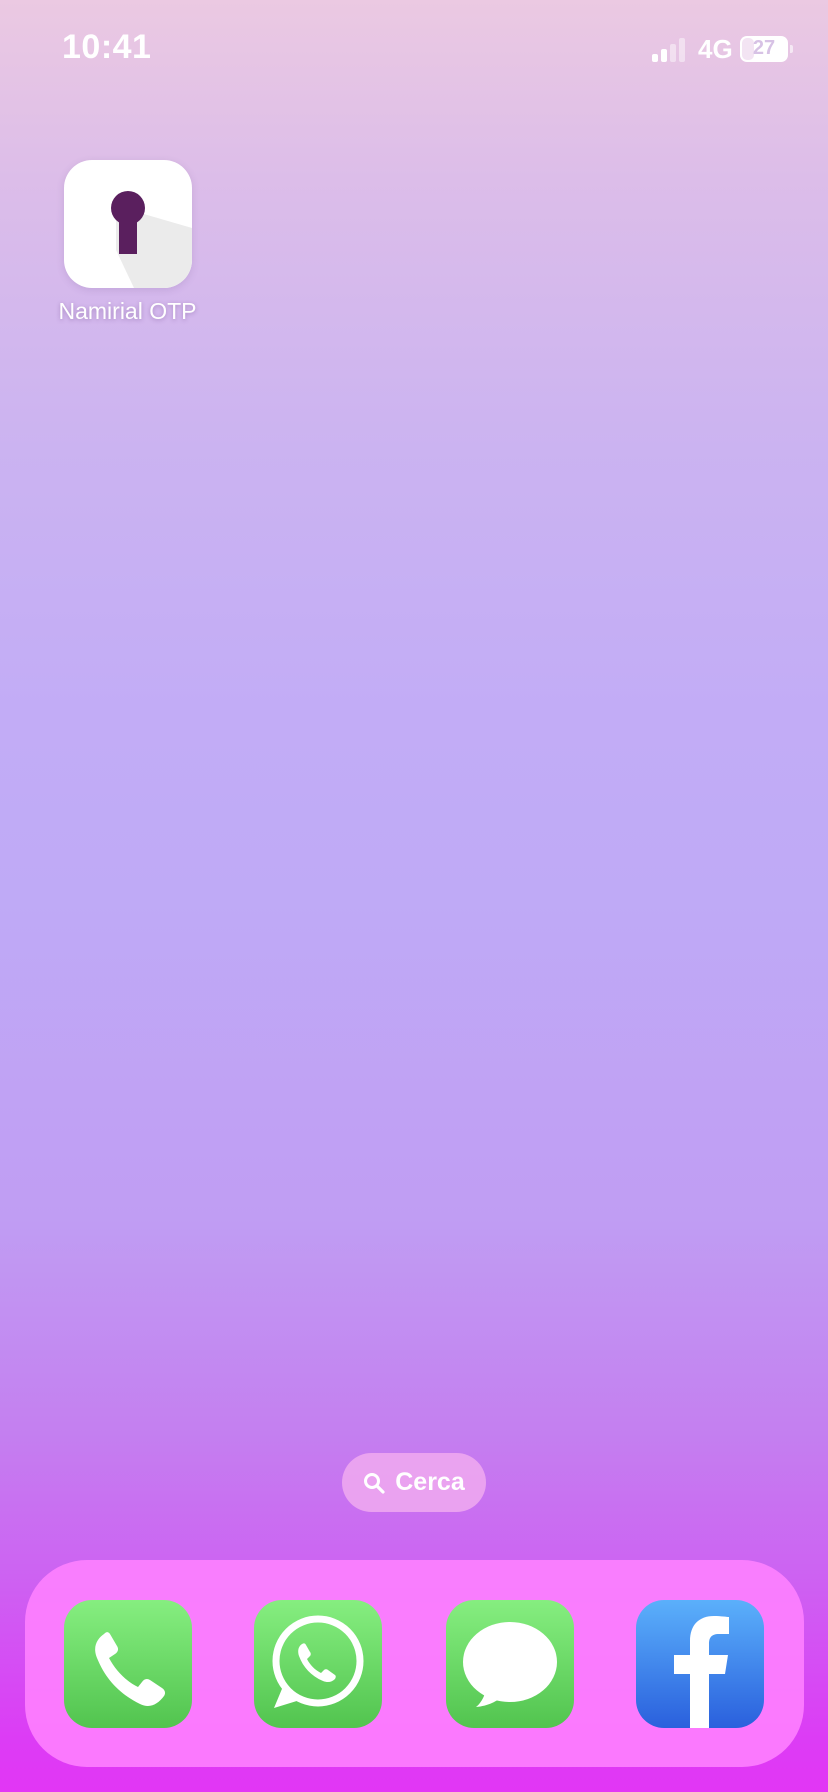 The image size is (828, 1792). What do you see at coordinates (127, 224) in the screenshot?
I see `keyhole-icon` at bounding box center [127, 224].